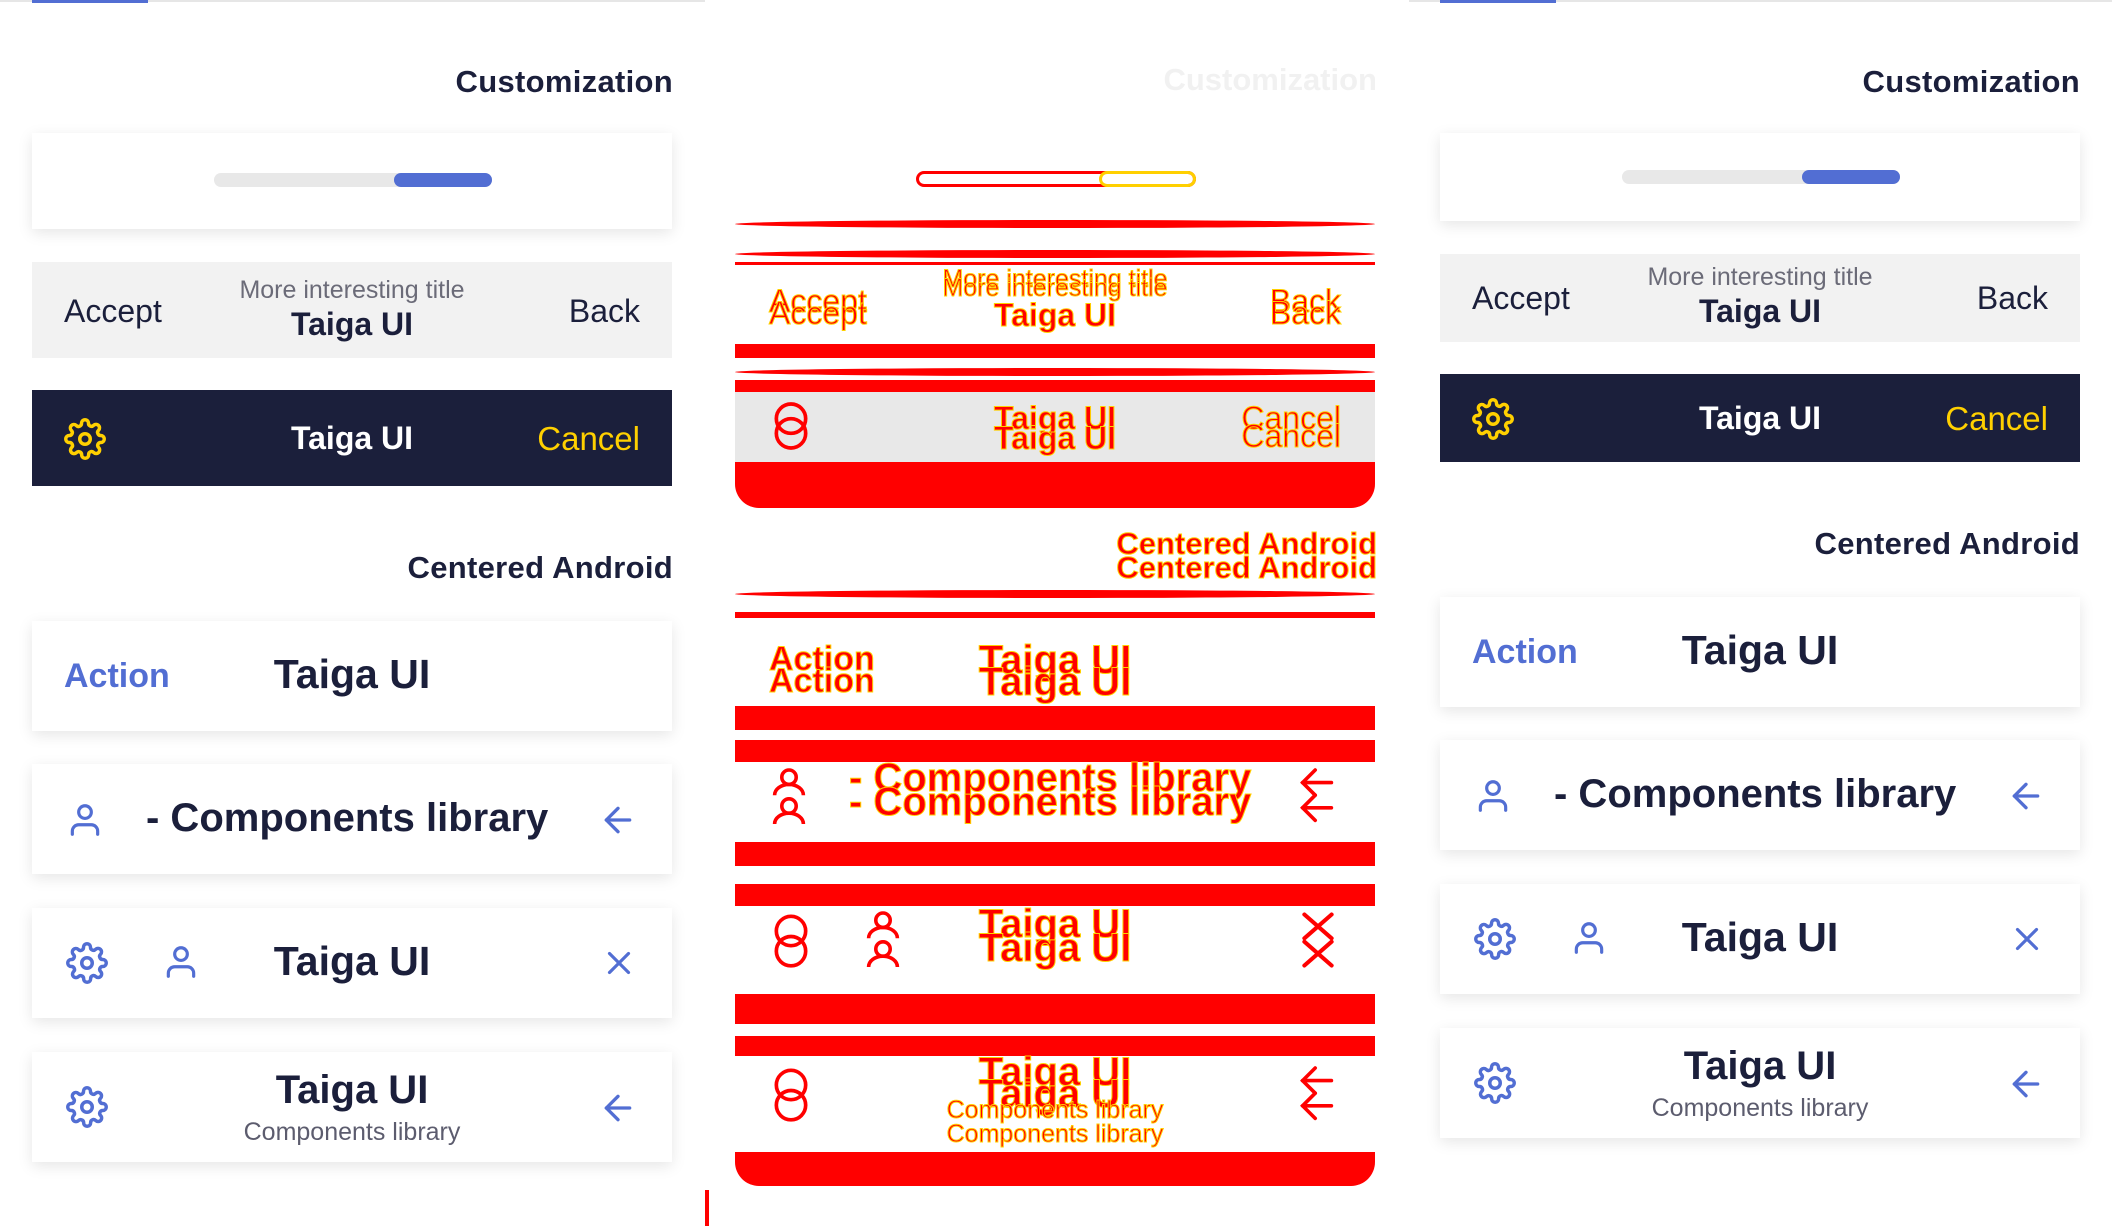  Describe the element at coordinates (1291, 436) in the screenshot. I see `ghost-cancel: Cancel` at that location.